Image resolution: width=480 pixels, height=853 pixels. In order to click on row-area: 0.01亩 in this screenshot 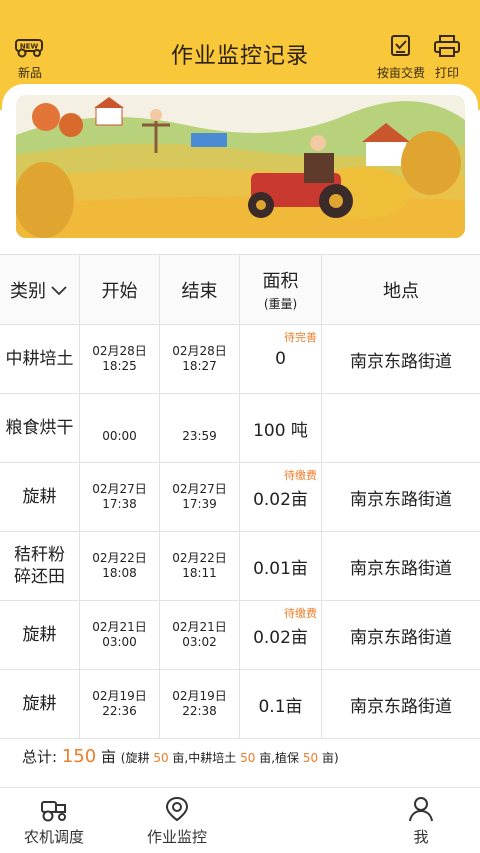, I will do `click(281, 566)`.